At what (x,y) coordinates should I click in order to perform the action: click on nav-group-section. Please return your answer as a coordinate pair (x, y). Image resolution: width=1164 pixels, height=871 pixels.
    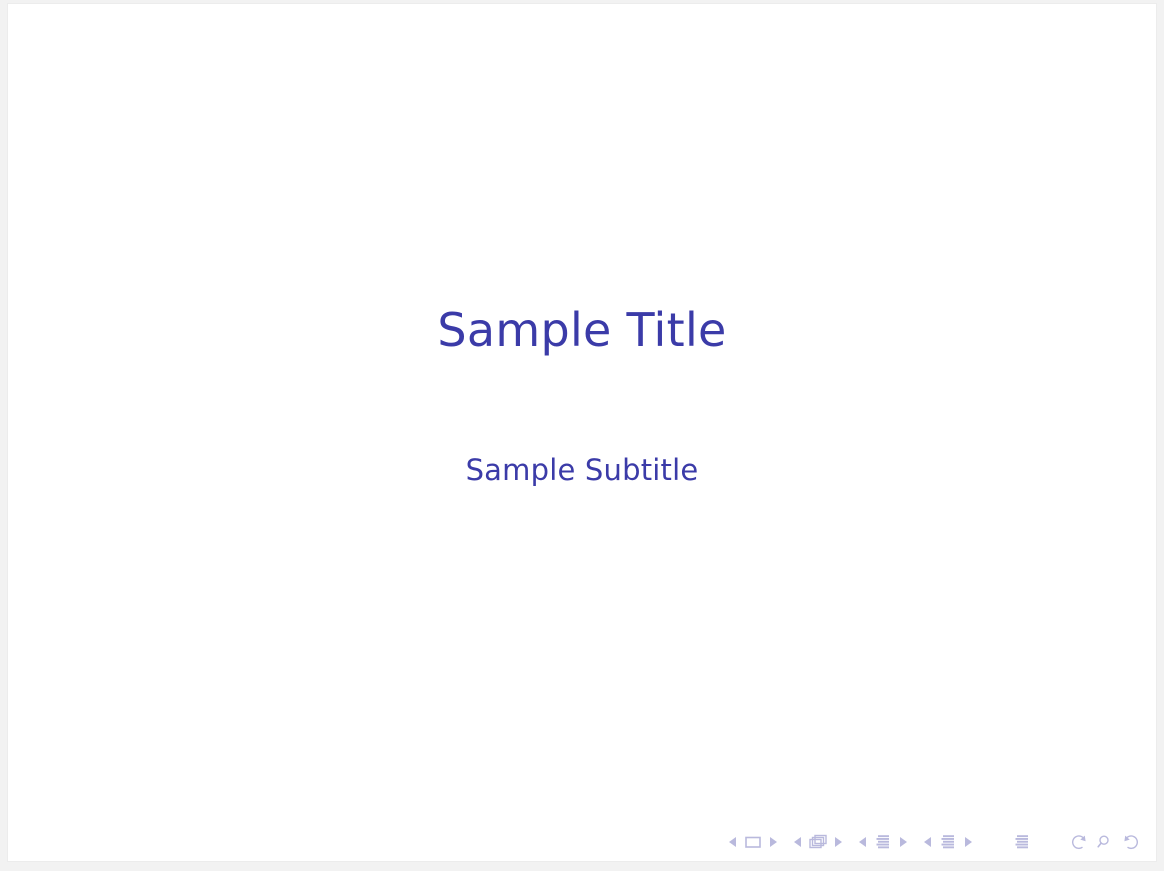
    Looking at the image, I should click on (948, 842).